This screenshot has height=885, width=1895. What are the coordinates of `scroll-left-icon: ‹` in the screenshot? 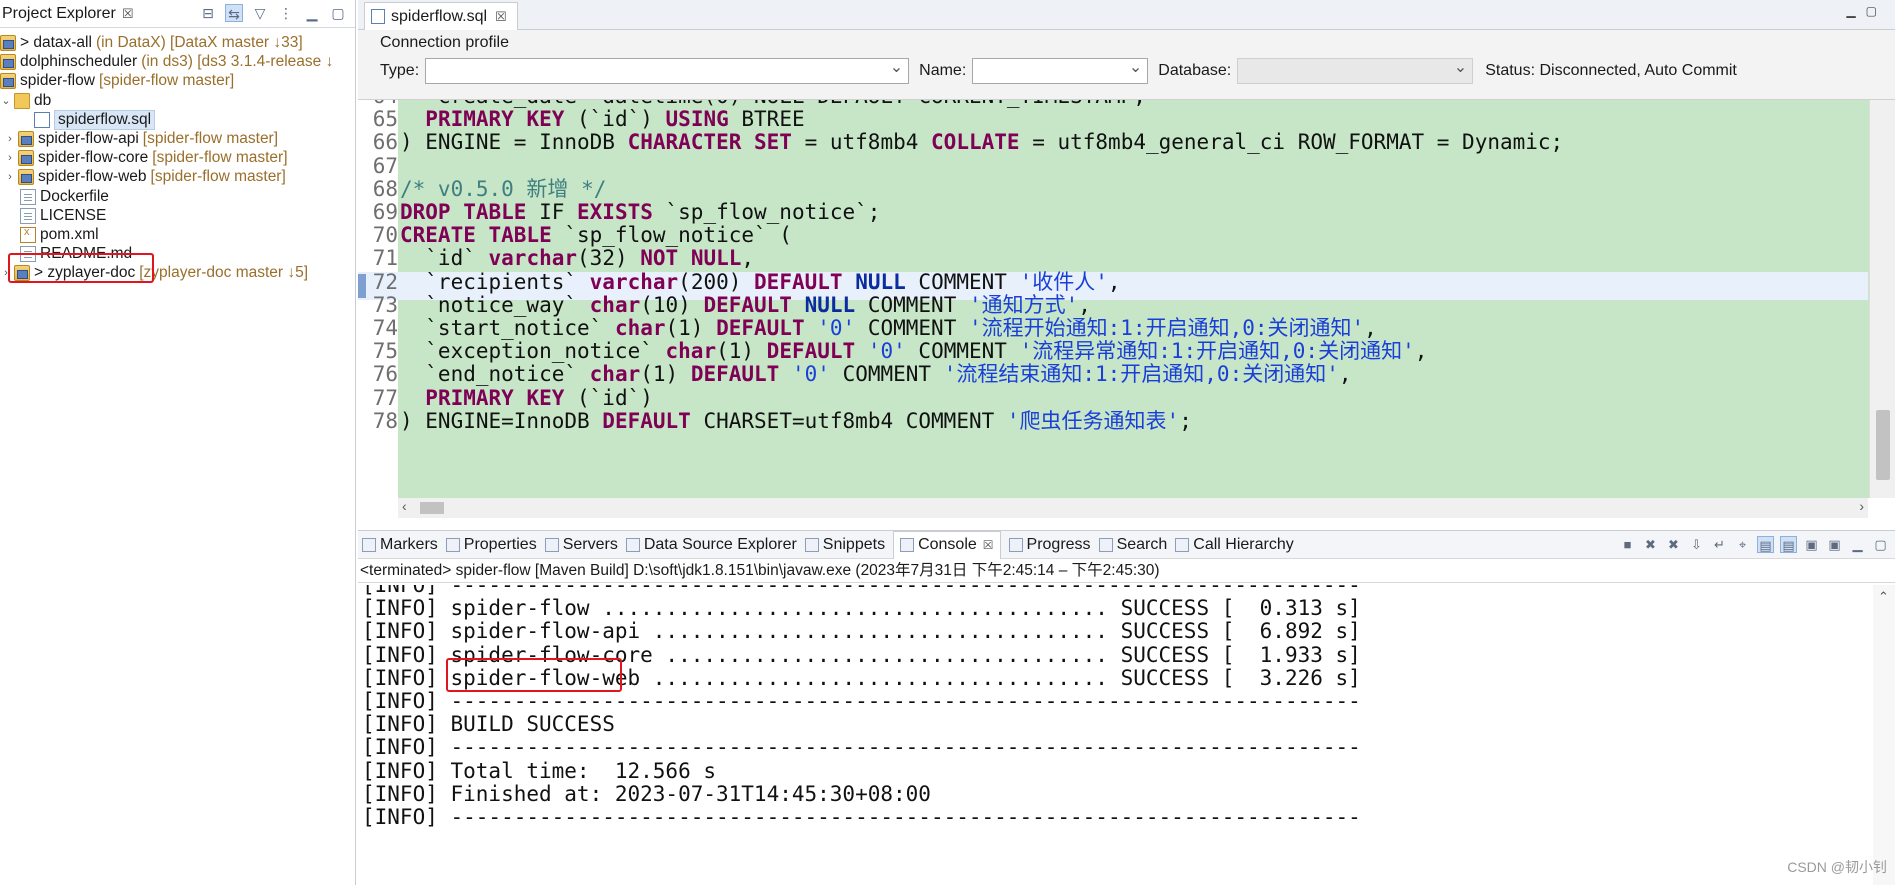 It's located at (404, 506).